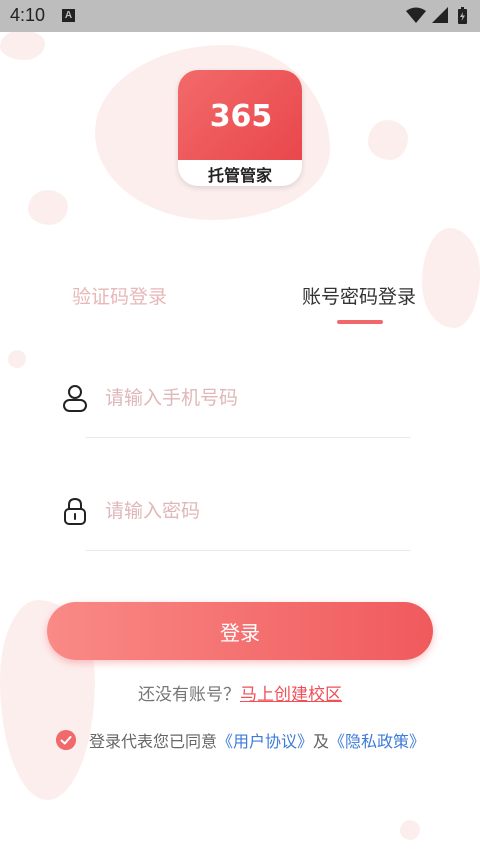 This screenshot has height=852, width=480. I want to click on status-bar: 4:10 A, so click(240, 16).